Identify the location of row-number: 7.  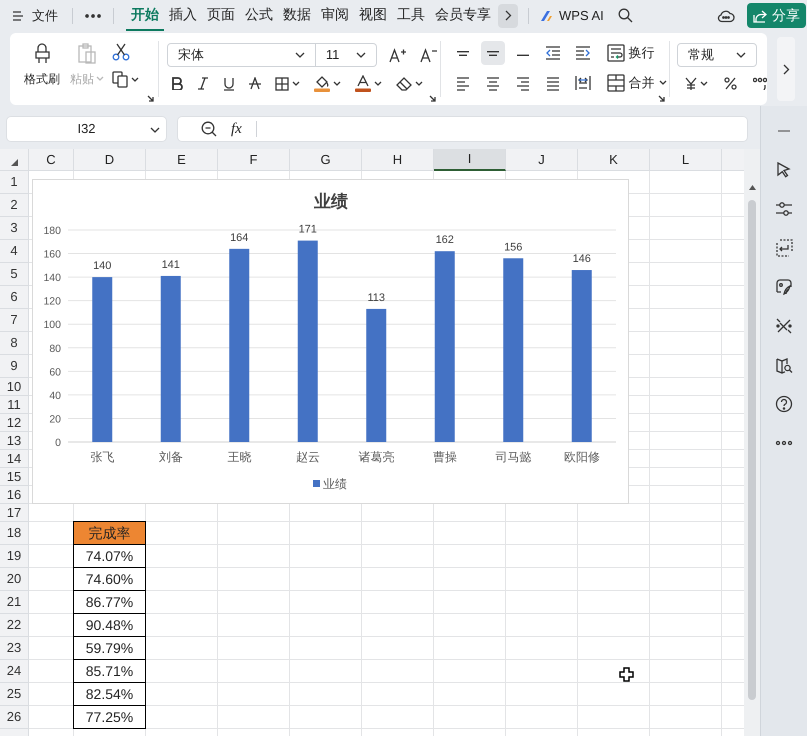
(14, 320).